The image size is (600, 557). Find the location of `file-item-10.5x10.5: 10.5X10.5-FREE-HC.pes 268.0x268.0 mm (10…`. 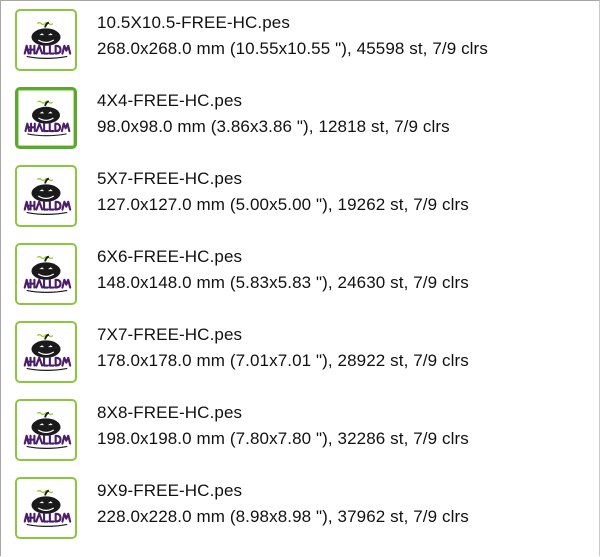

file-item-10.5x10.5: 10.5X10.5-FREE-HC.pes 268.0x268.0 mm (10… is located at coordinates (299, 39).